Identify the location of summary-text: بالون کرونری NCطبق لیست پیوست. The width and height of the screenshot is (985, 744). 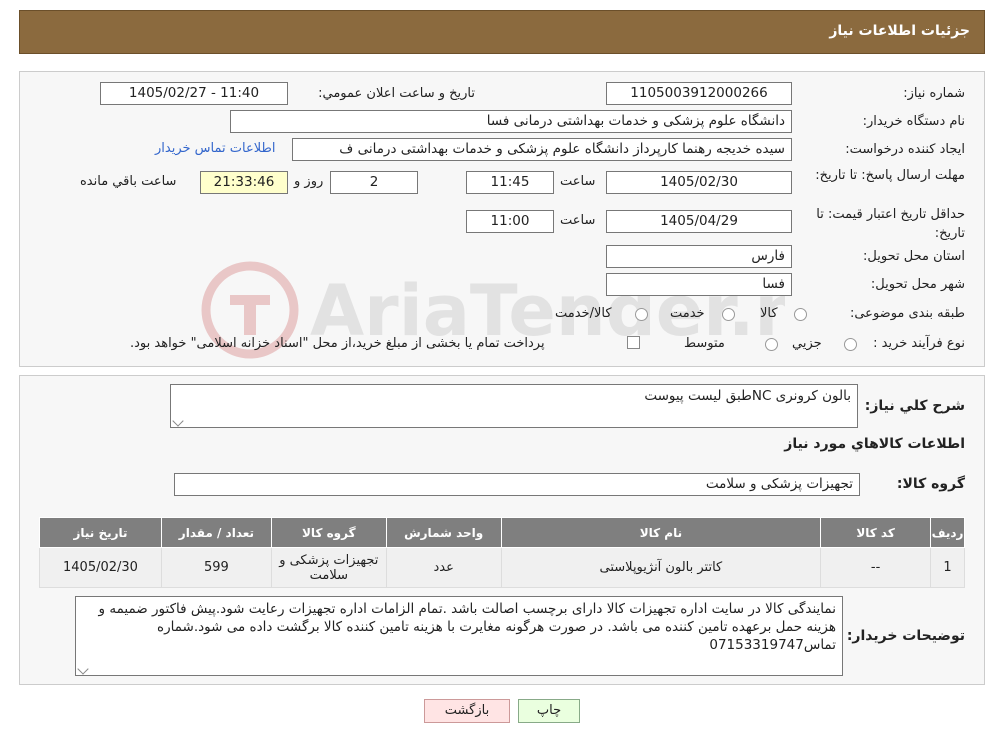
(747, 396).